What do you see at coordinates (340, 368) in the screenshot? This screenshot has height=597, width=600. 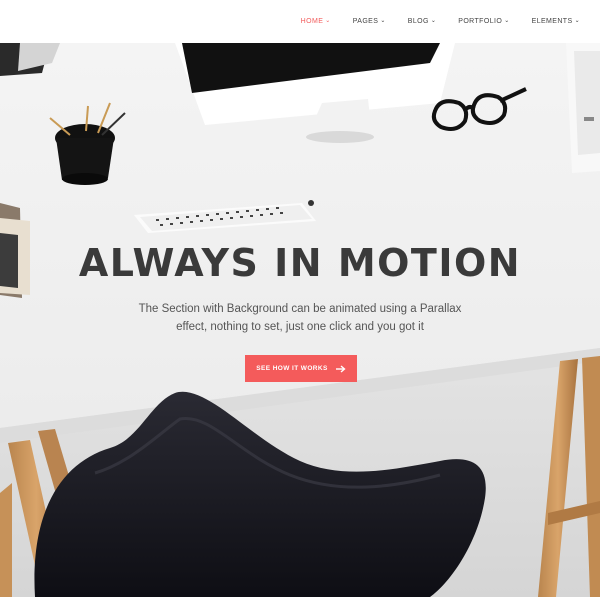 I see `arrow-right-icon` at bounding box center [340, 368].